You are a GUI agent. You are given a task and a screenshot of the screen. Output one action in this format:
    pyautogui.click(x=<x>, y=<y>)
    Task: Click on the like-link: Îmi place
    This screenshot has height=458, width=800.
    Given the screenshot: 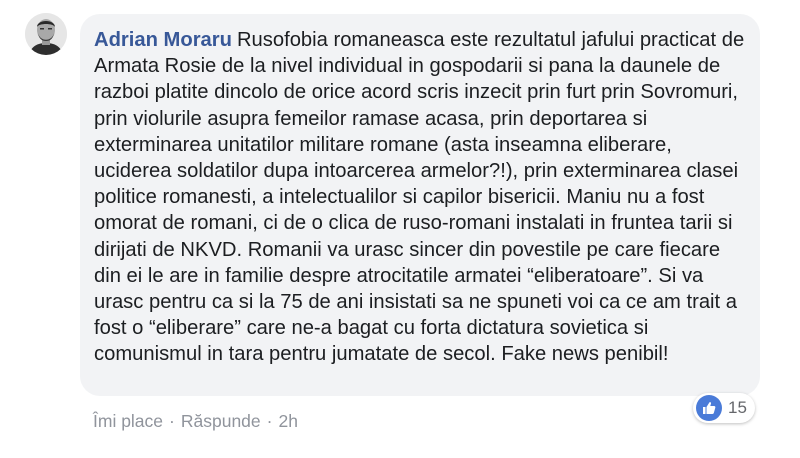 What is the action you would take?
    pyautogui.click(x=128, y=421)
    